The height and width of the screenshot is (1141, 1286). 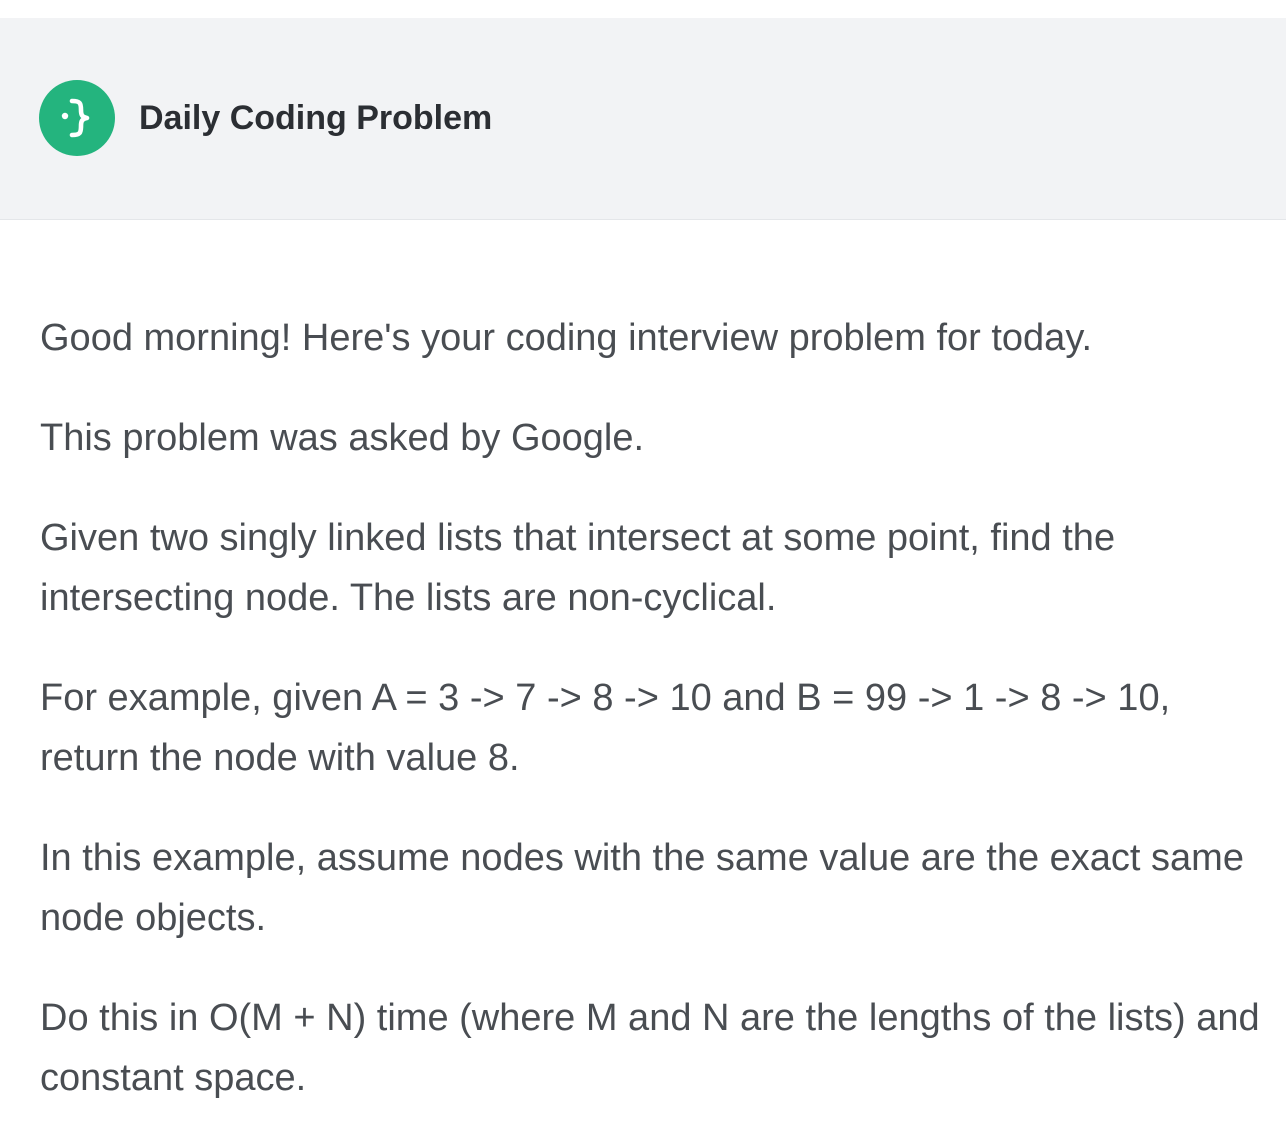 I want to click on curly-brace-icon, so click(x=75, y=118).